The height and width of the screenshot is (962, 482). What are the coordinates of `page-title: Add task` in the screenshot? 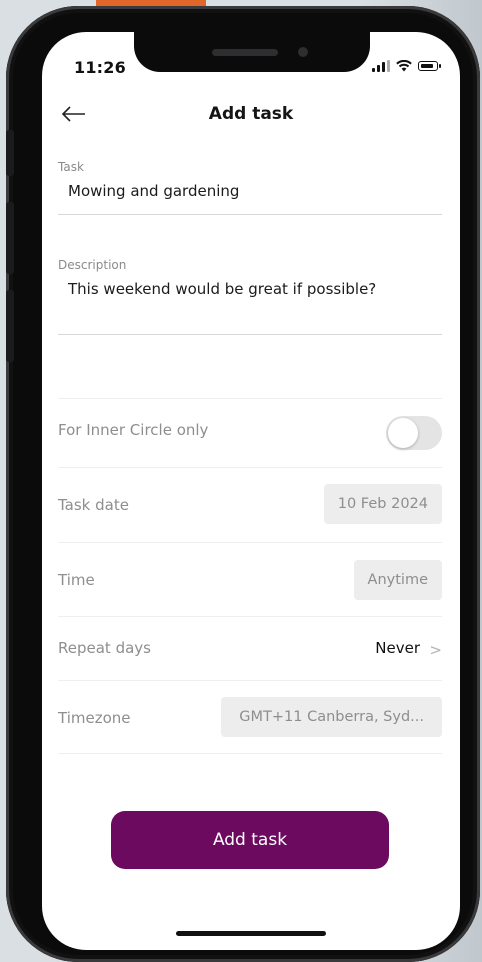 It's located at (251, 114).